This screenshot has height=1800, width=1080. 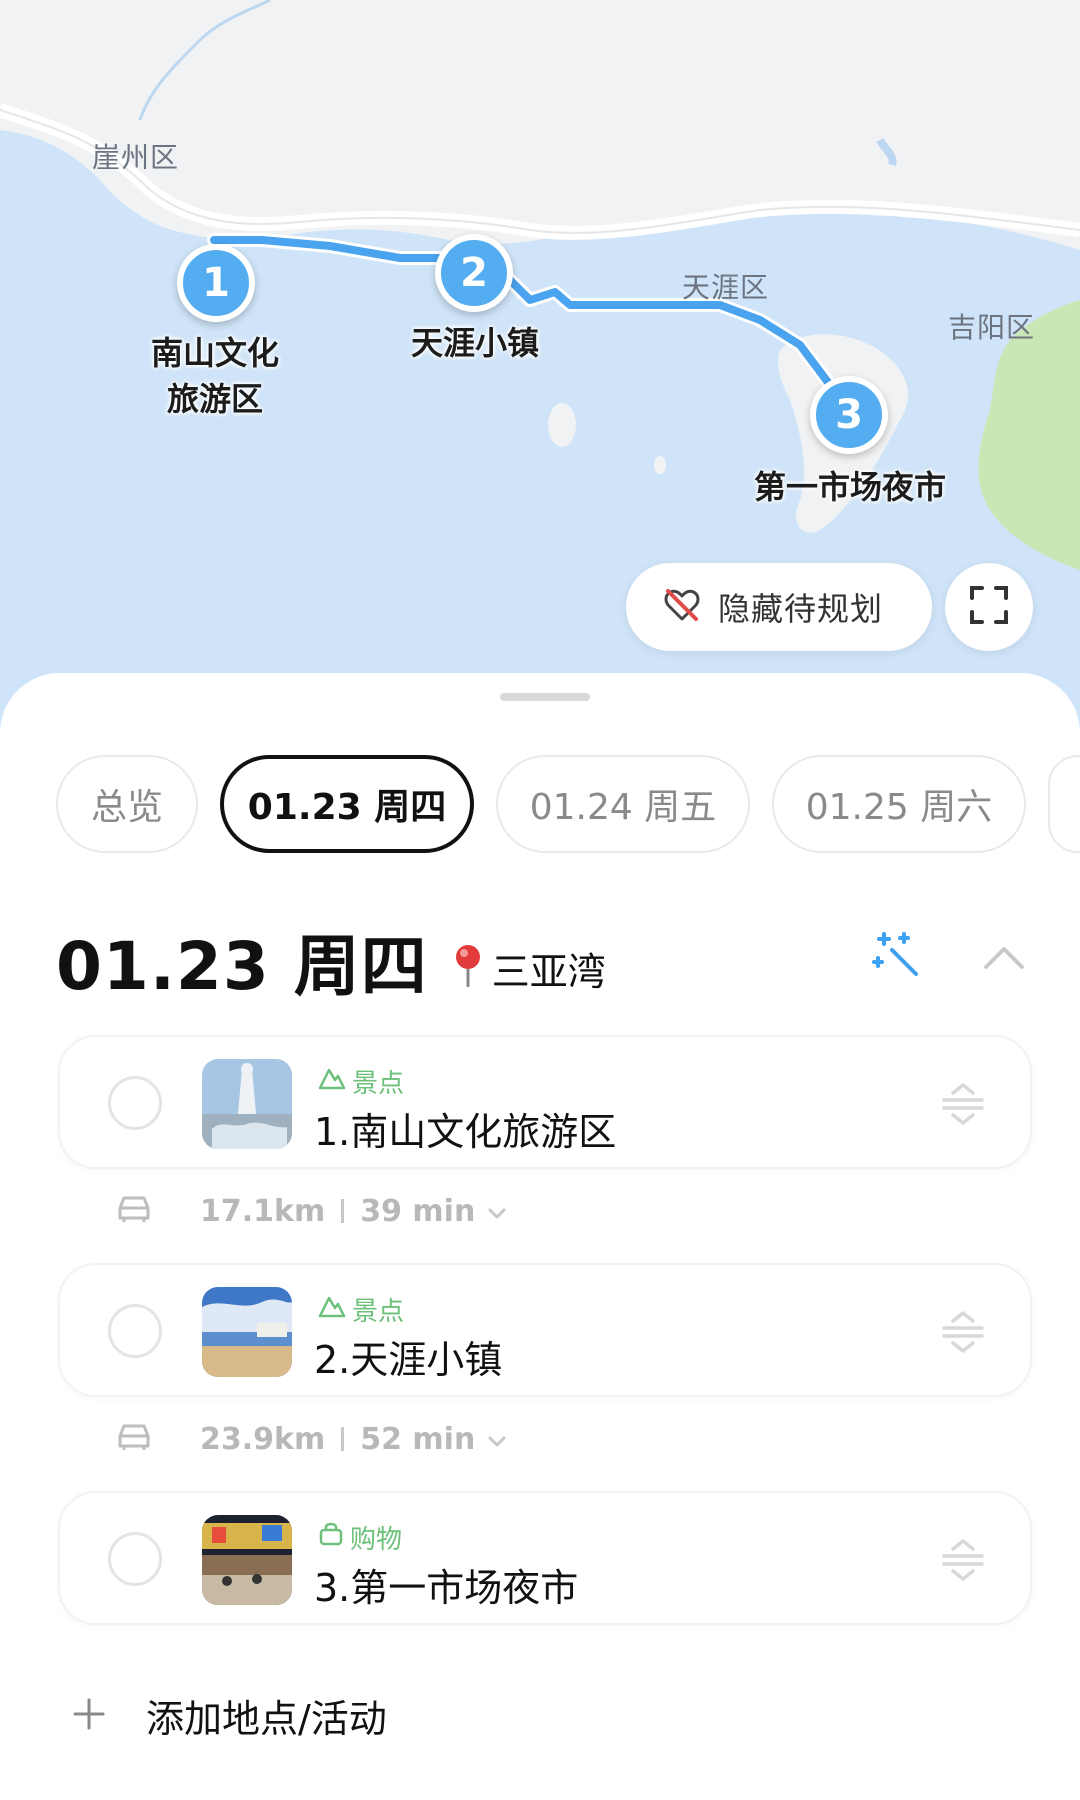 I want to click on tab-day-0123: 01.23 周四, so click(x=347, y=804).